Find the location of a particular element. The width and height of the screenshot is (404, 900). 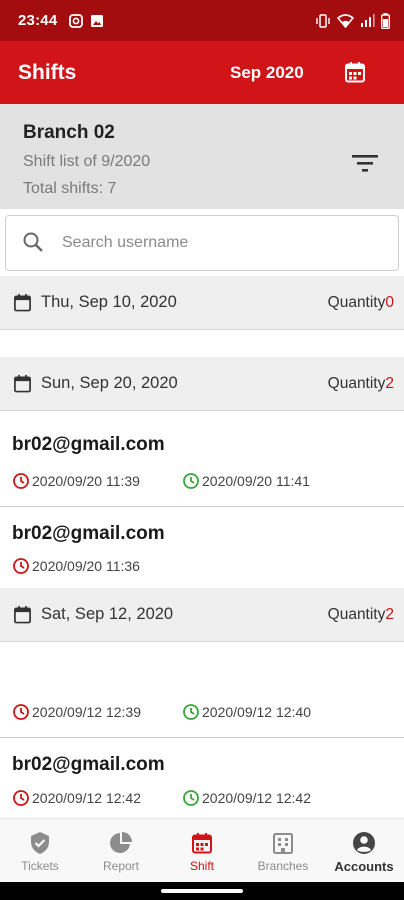

battery-icon is located at coordinates (385, 20).